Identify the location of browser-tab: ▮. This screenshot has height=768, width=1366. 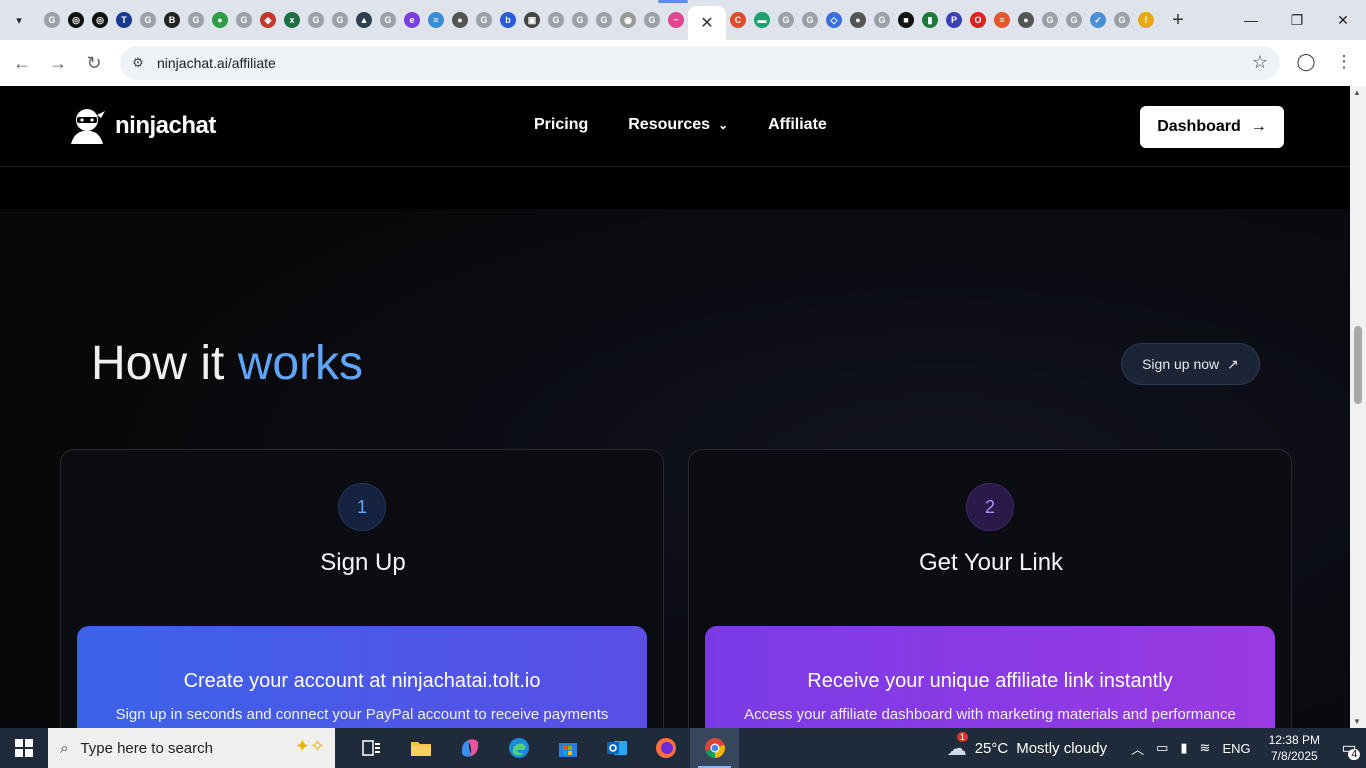
(930, 20).